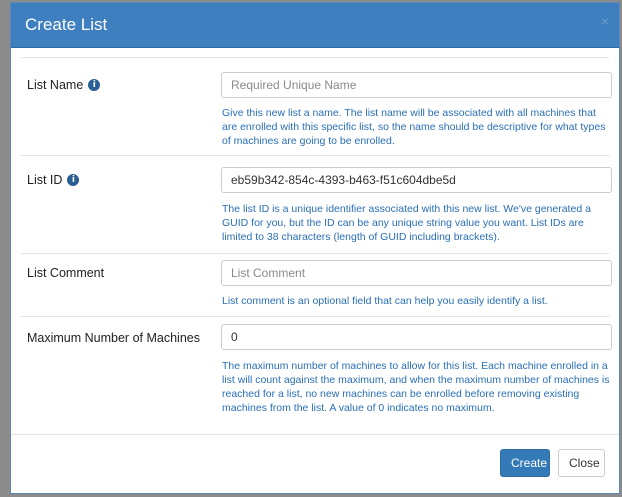 This screenshot has width=622, height=497. I want to click on list-name-input, so click(416, 85).